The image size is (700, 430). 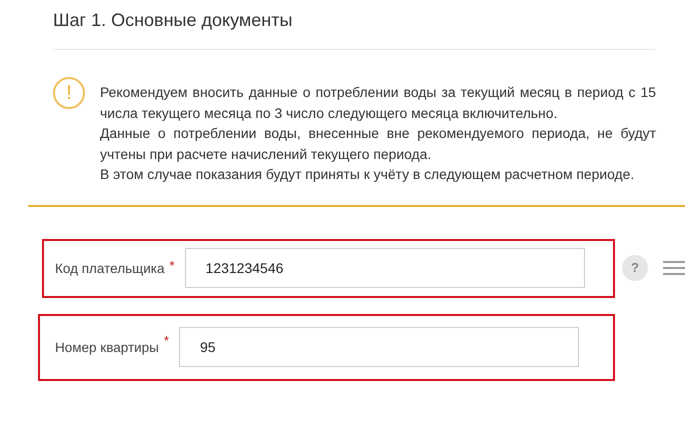 What do you see at coordinates (378, 103) in the screenshot?
I see `notice-text: Рекомендуем вносить данные о потреблении воды за текущий месяц в период с 15 числа текущего месяца по 3 число следующего месяца включительно.` at bounding box center [378, 103].